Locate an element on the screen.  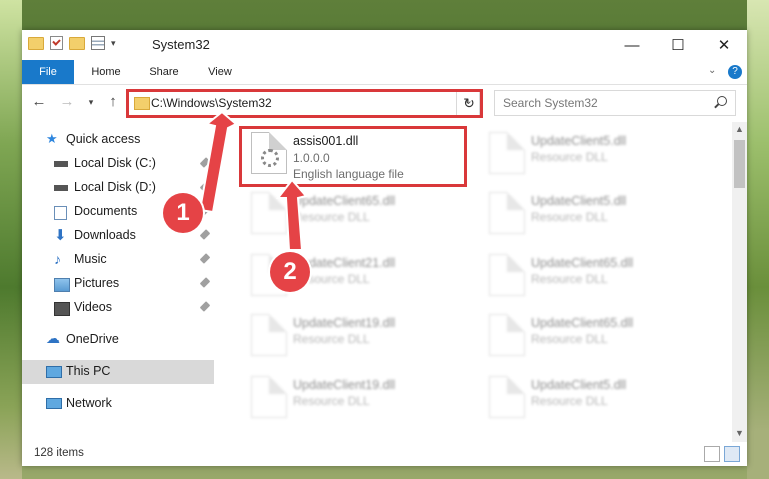
annotation-arrows is located at coordinates (253, 180).